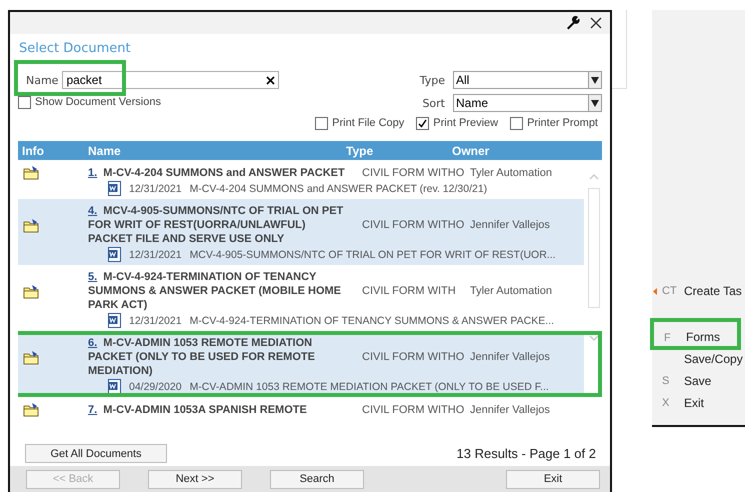 The height and width of the screenshot is (492, 745). I want to click on menu-label: Forms, so click(703, 337).